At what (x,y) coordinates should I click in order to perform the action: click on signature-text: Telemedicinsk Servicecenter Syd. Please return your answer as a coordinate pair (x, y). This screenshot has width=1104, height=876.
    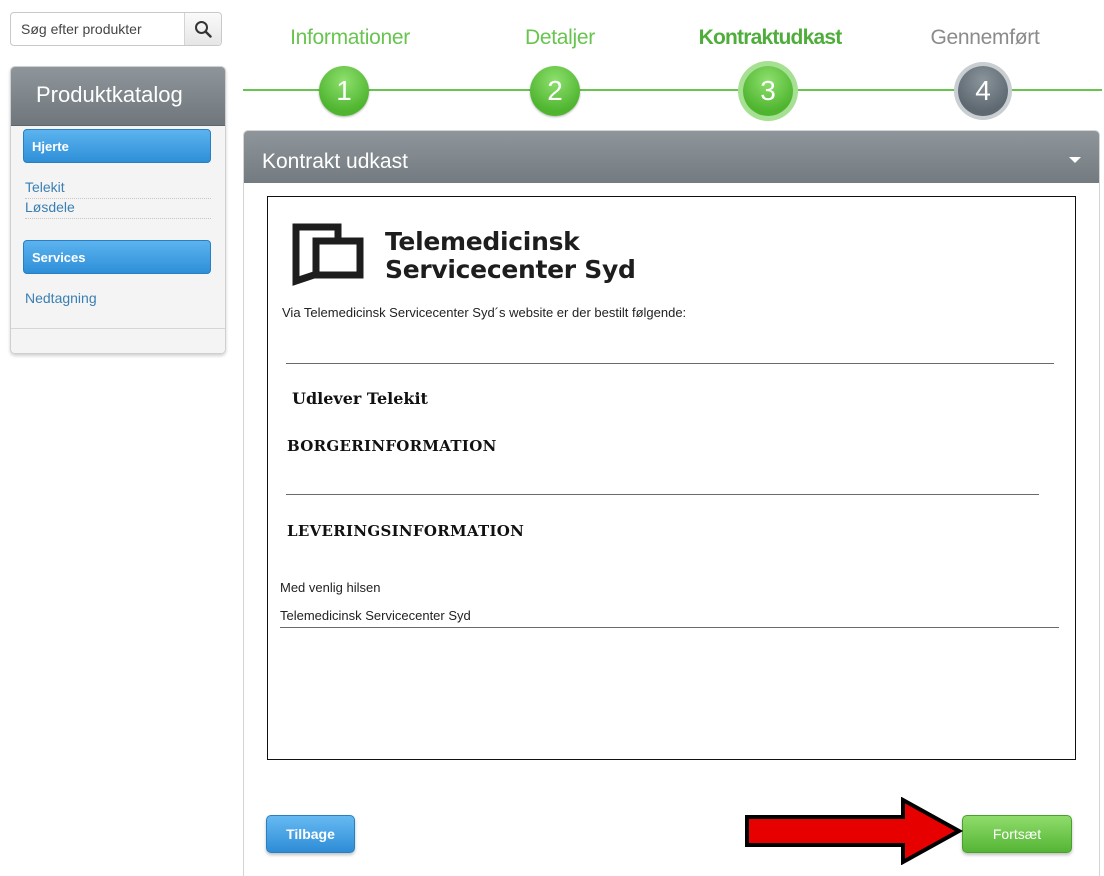
    Looking at the image, I should click on (375, 615).